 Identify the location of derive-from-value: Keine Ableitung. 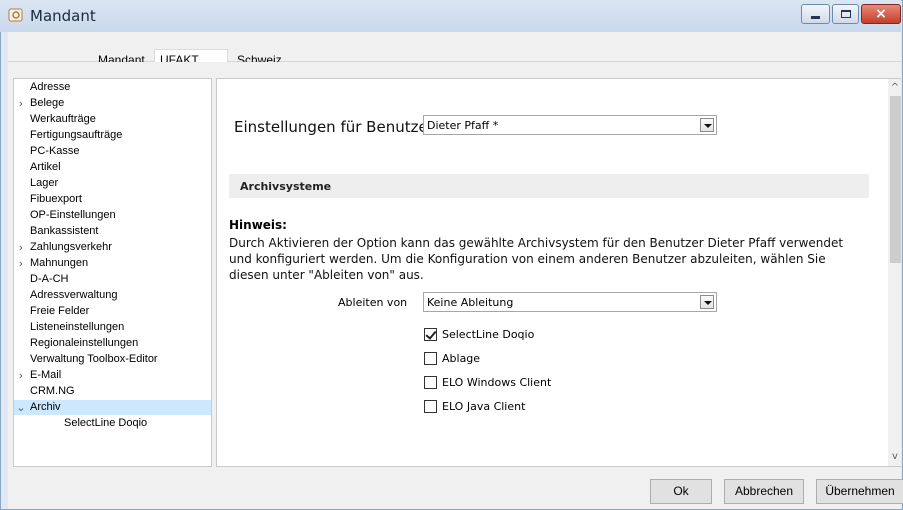
(470, 302).